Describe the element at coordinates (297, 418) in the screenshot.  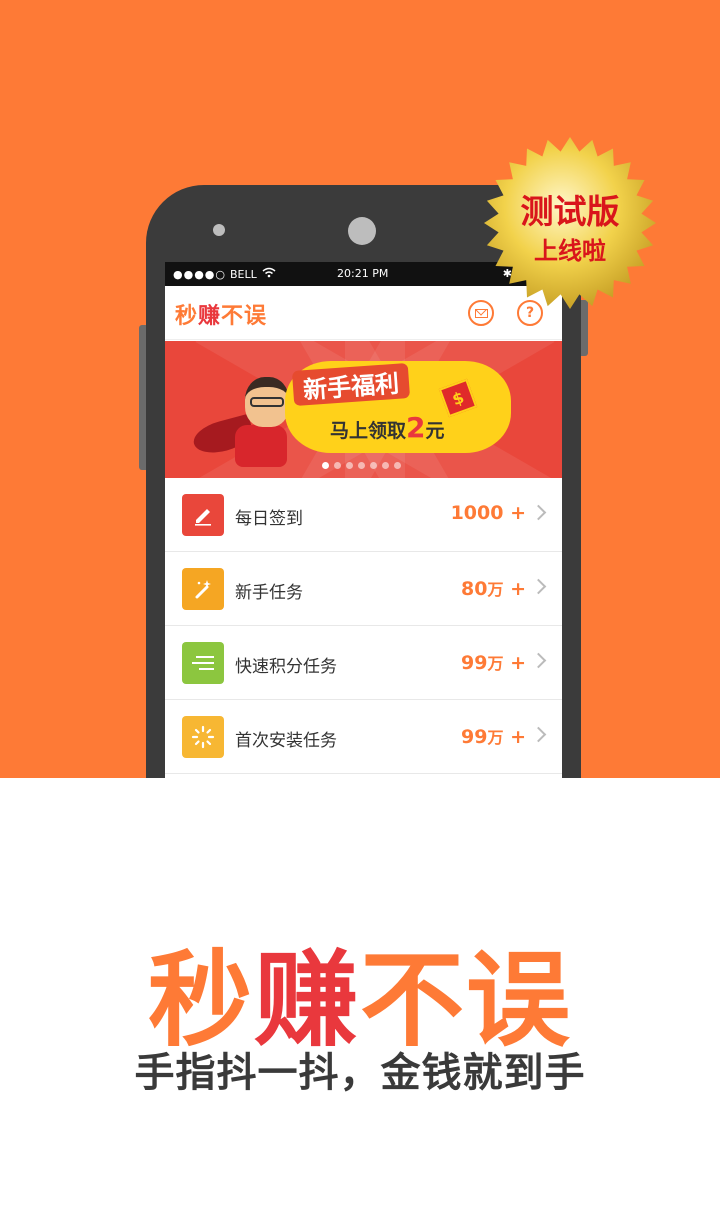
I see `speech-bubble-tail` at that location.